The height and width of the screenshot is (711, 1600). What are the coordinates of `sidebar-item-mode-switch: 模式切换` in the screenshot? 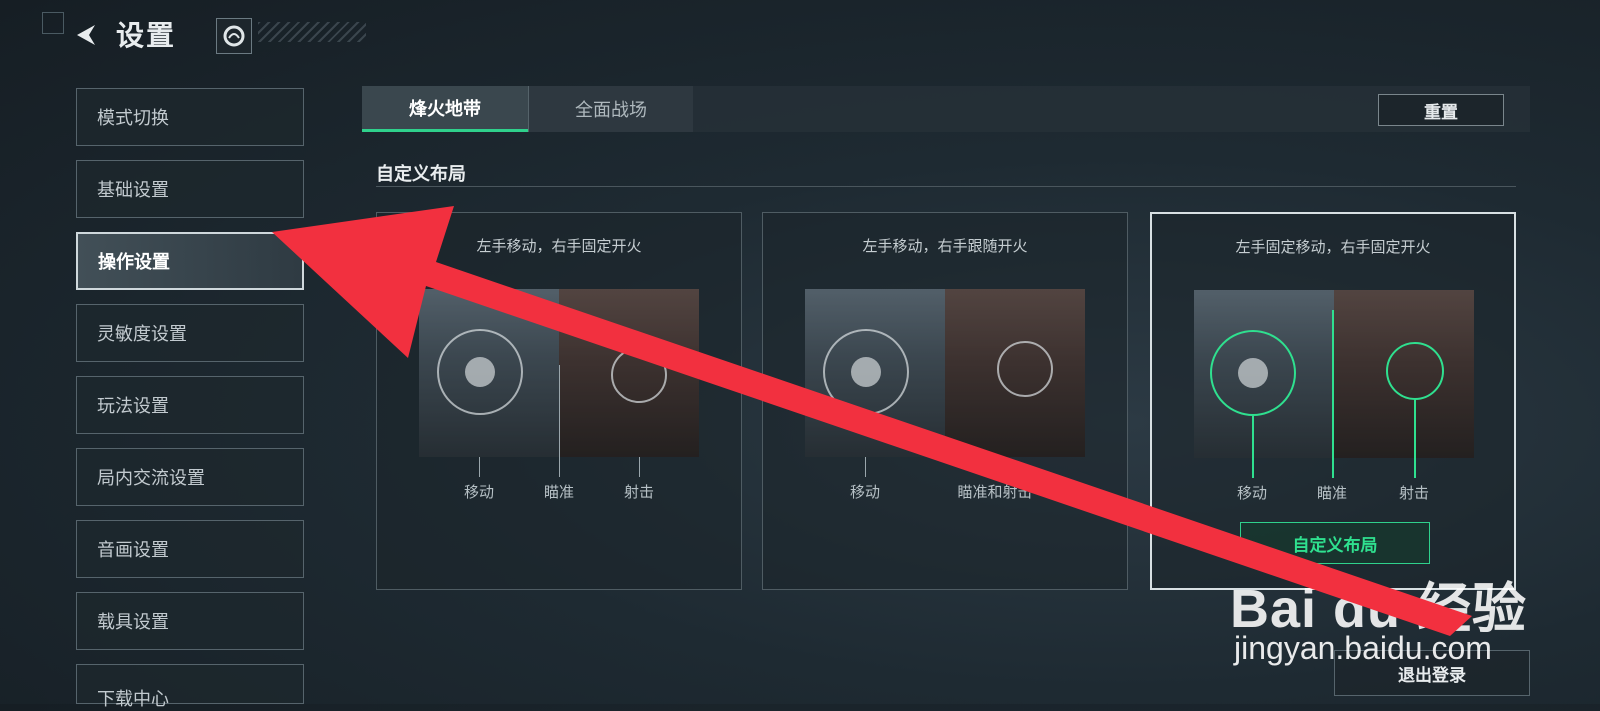 It's located at (190, 117).